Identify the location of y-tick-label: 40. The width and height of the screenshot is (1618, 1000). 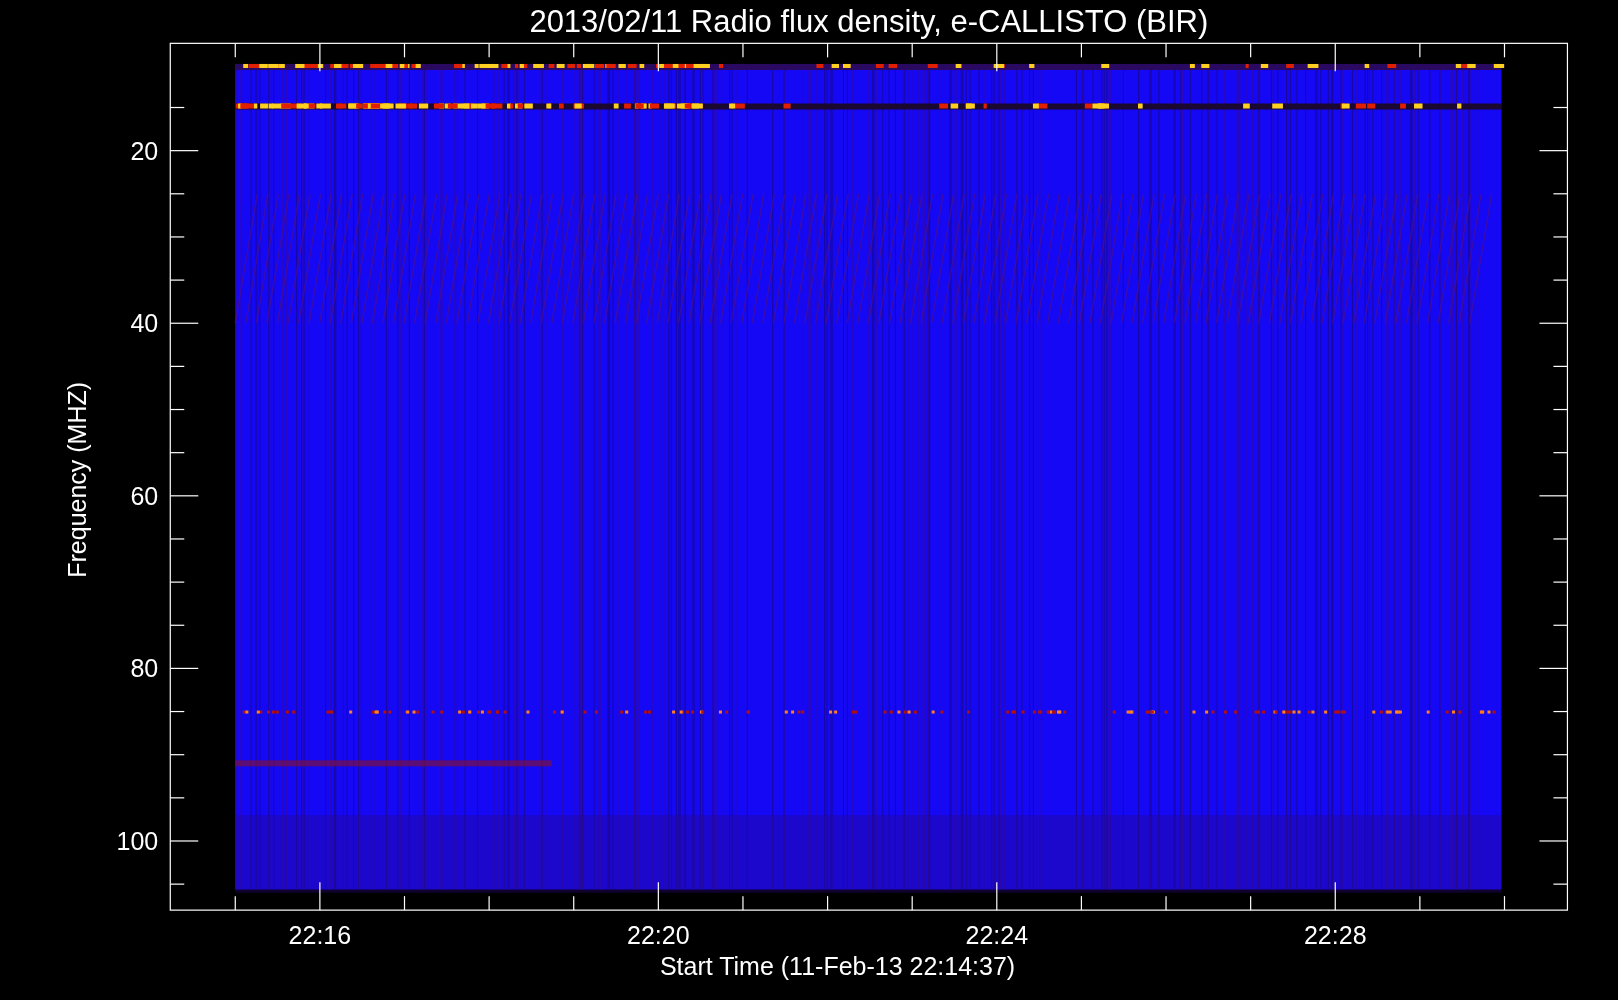
(144, 323).